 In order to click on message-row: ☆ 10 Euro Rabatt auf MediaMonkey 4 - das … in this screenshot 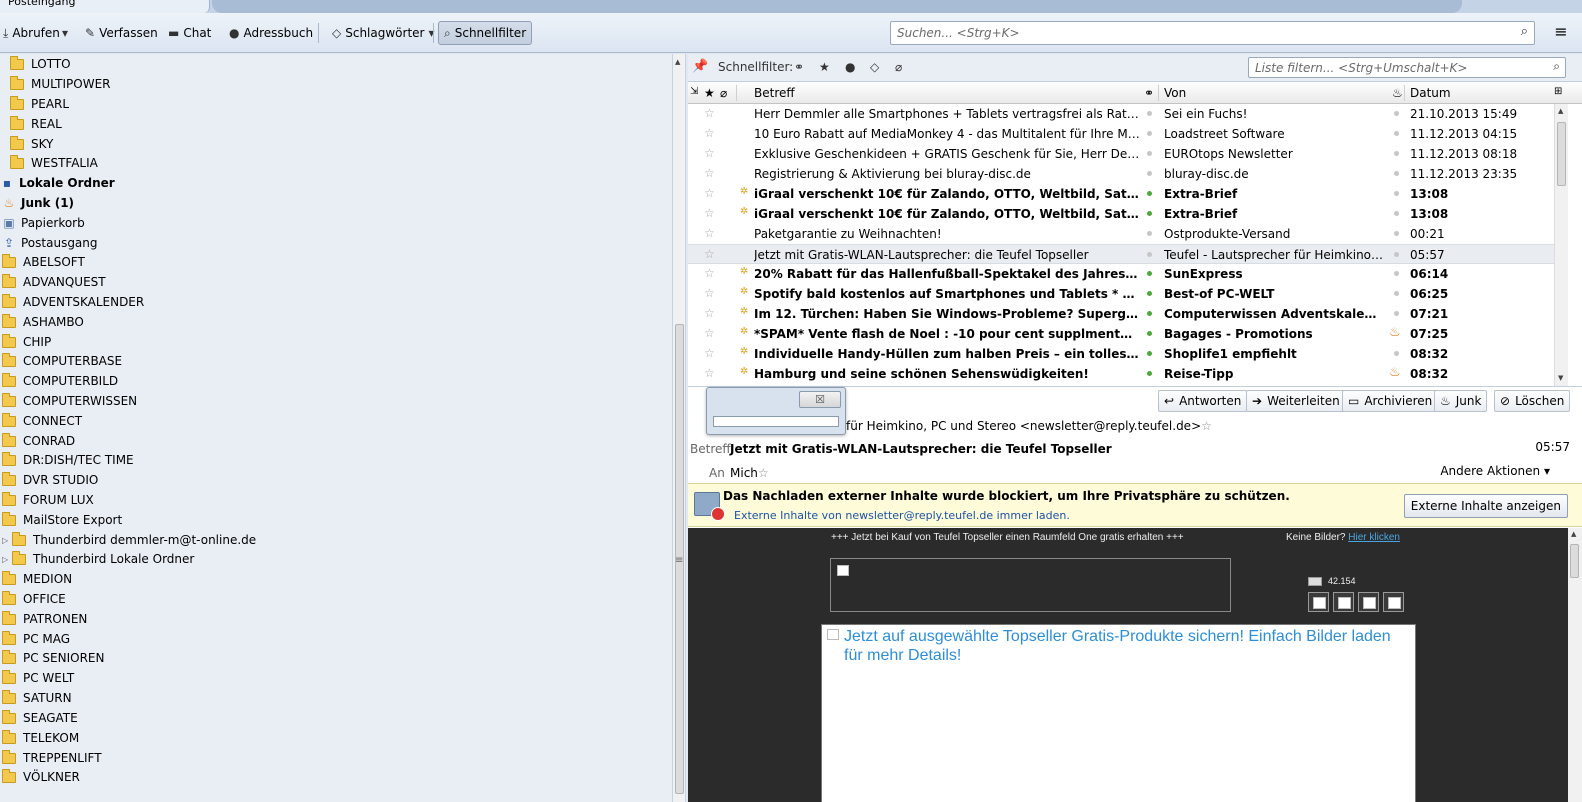, I will do `click(1128, 134)`.